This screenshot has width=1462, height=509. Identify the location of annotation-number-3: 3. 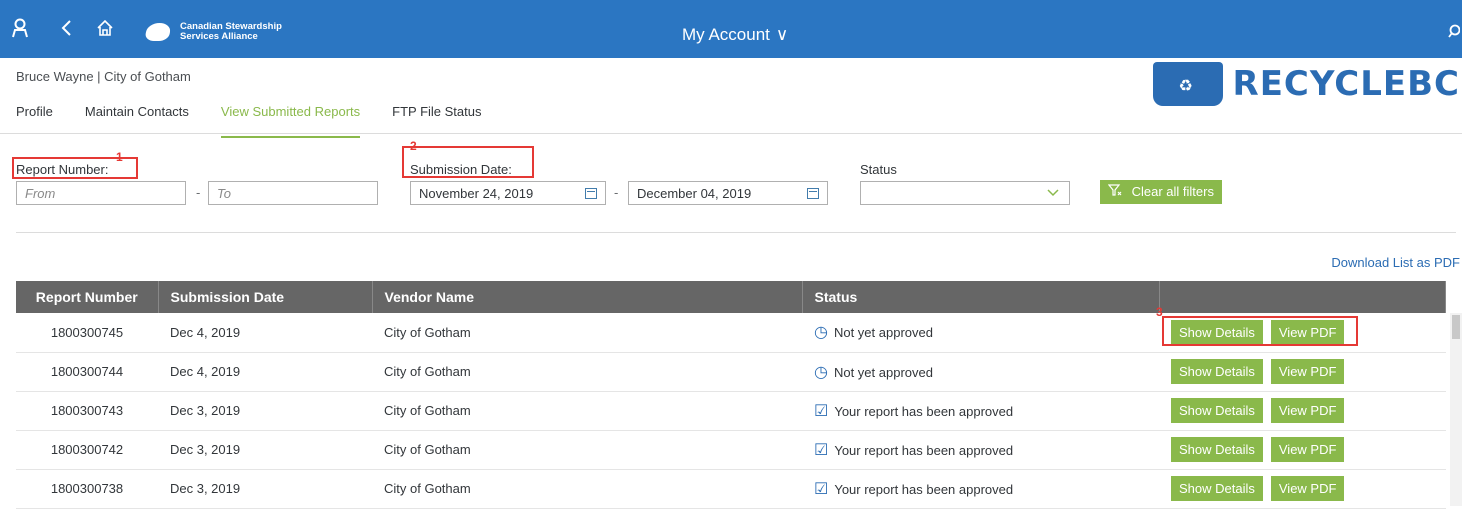
(1159, 312).